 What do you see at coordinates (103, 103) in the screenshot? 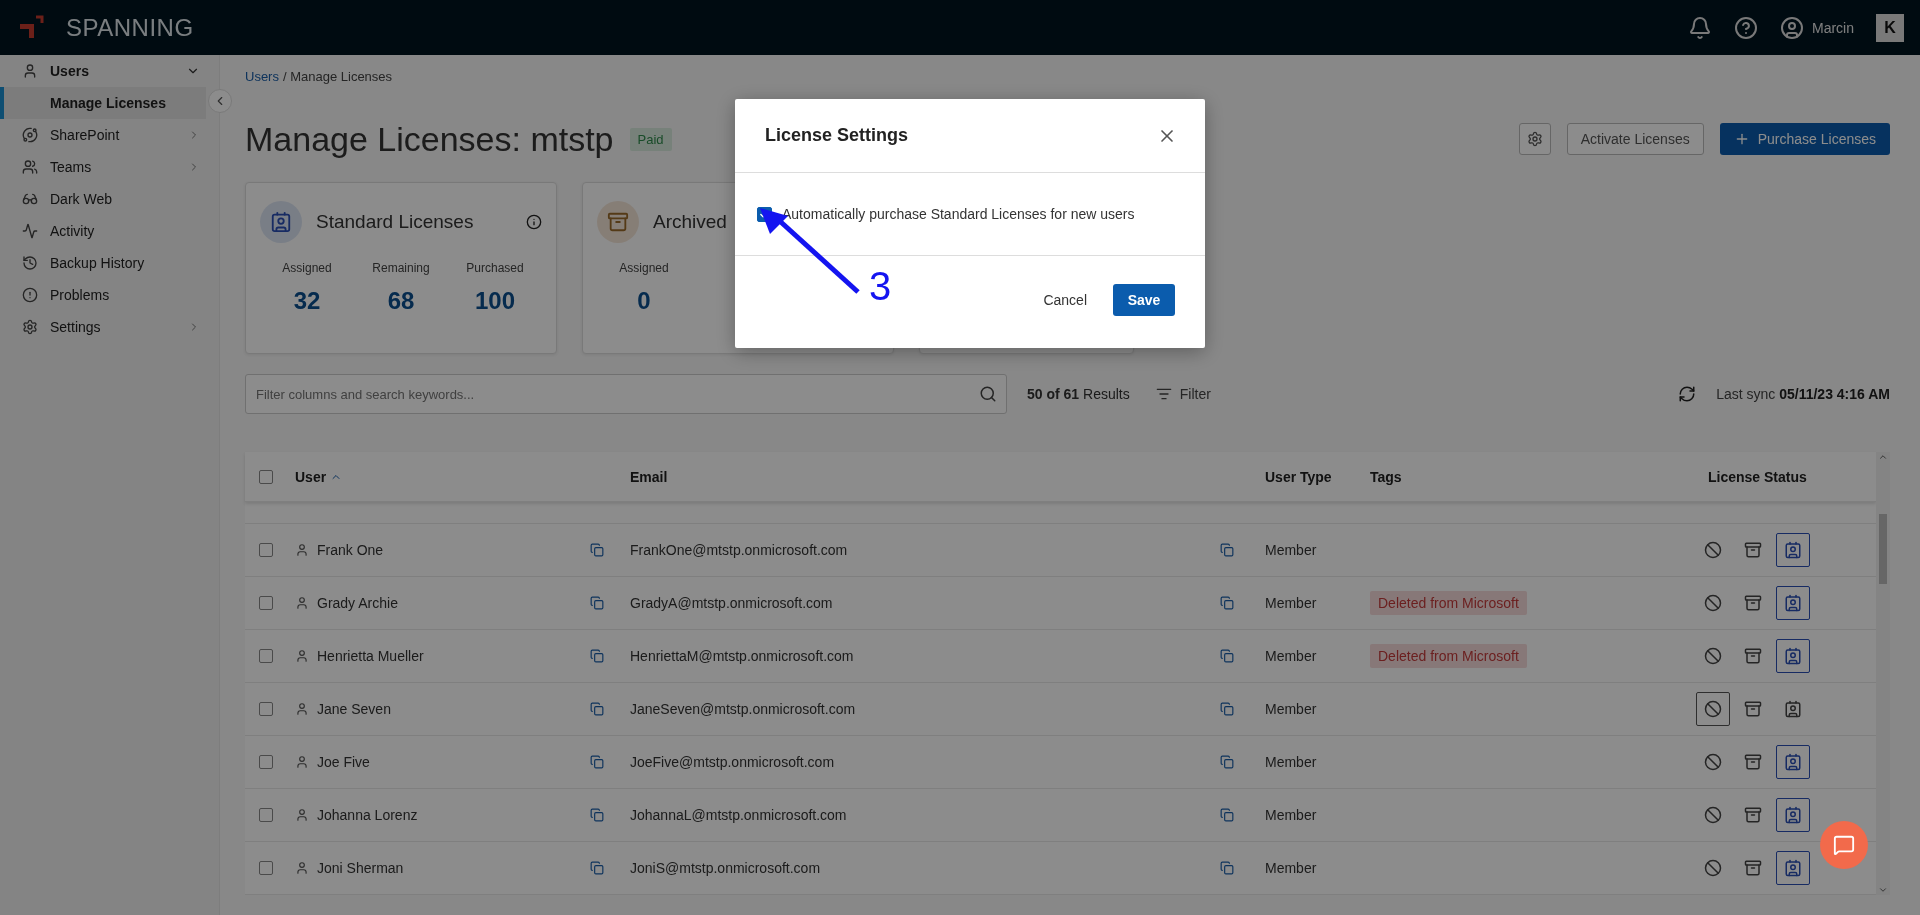
I see `sidebar-subitem: Manage Licenses` at bounding box center [103, 103].